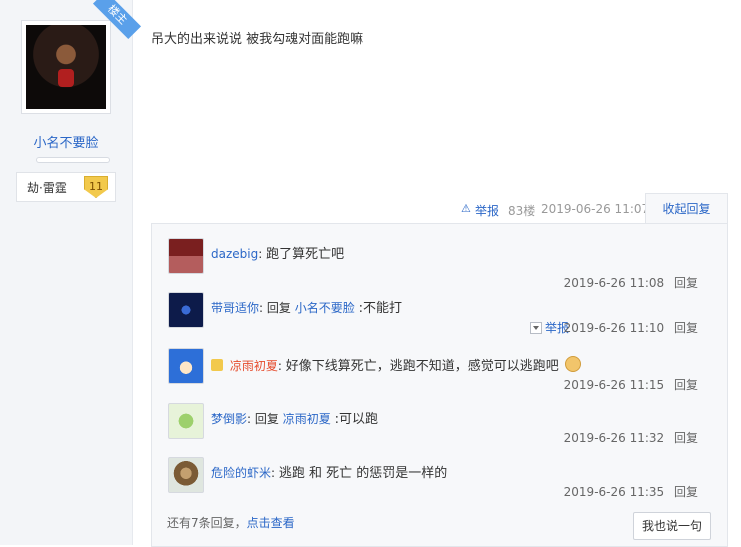 This screenshot has height=547, width=741. Describe the element at coordinates (73, 160) in the screenshot. I see `author-divider` at that location.